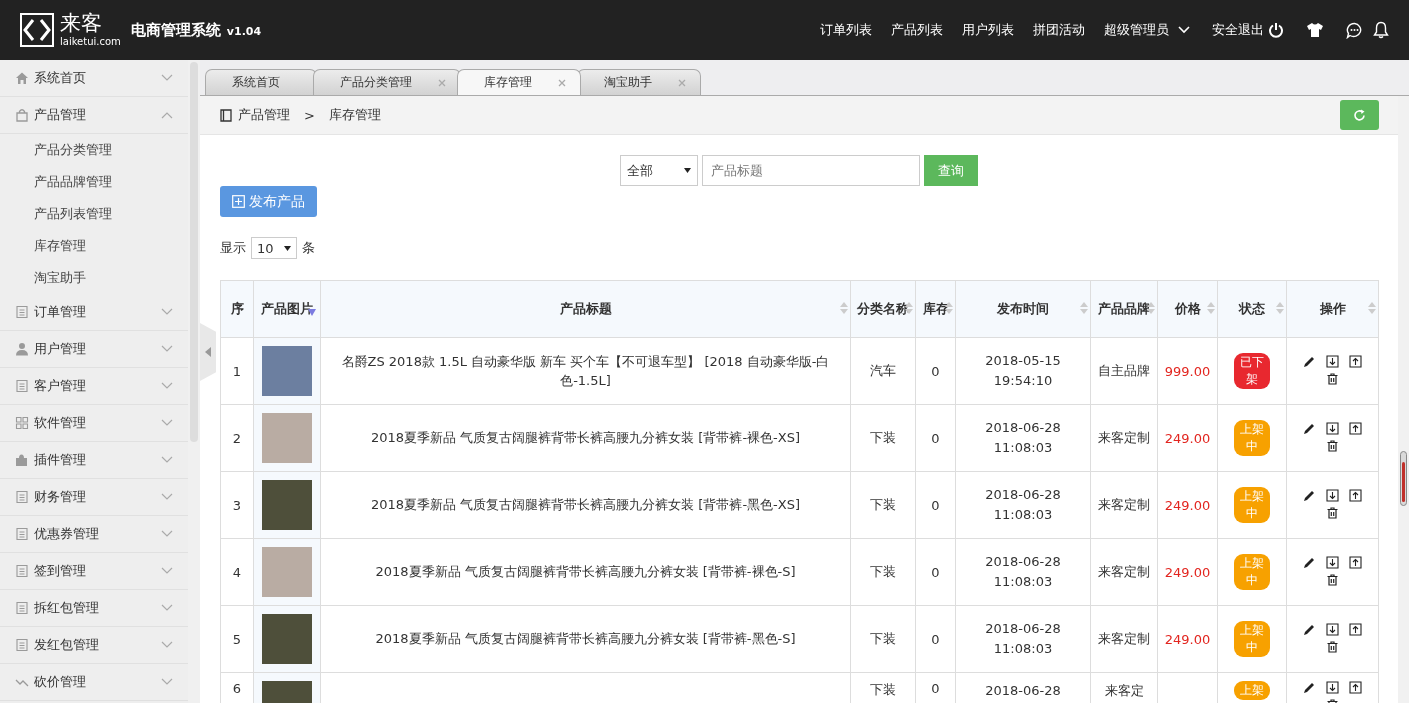 The image size is (1409, 703). I want to click on table-cell: 6, so click(237, 687).